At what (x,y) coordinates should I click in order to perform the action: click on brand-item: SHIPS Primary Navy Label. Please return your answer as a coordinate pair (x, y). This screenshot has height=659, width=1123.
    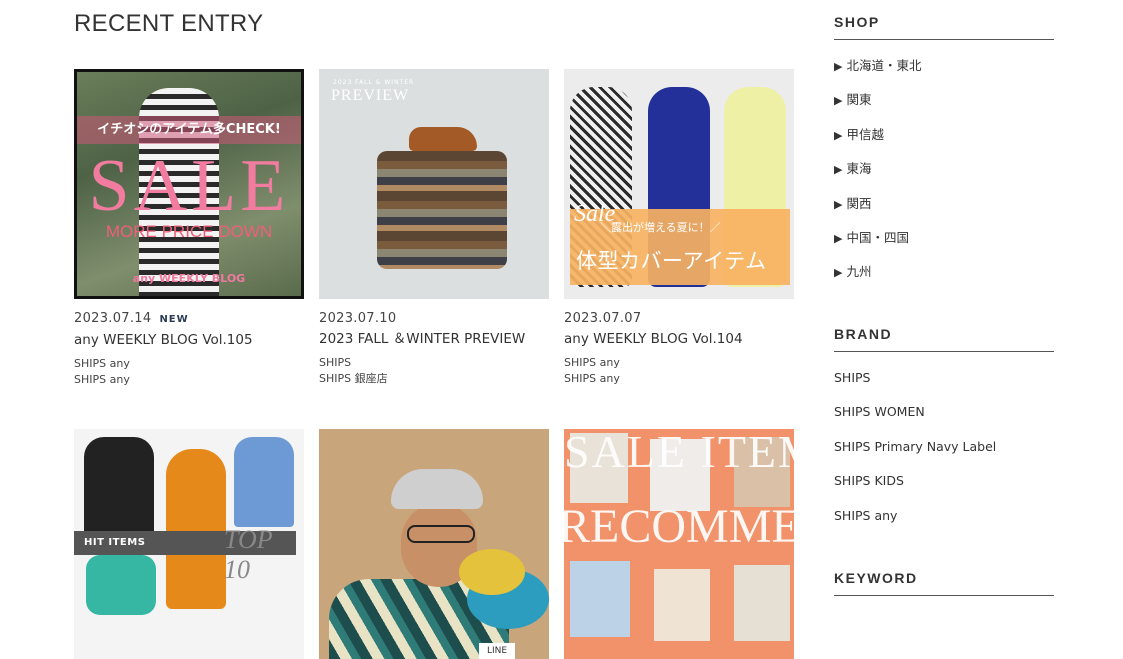
    Looking at the image, I should click on (944, 447).